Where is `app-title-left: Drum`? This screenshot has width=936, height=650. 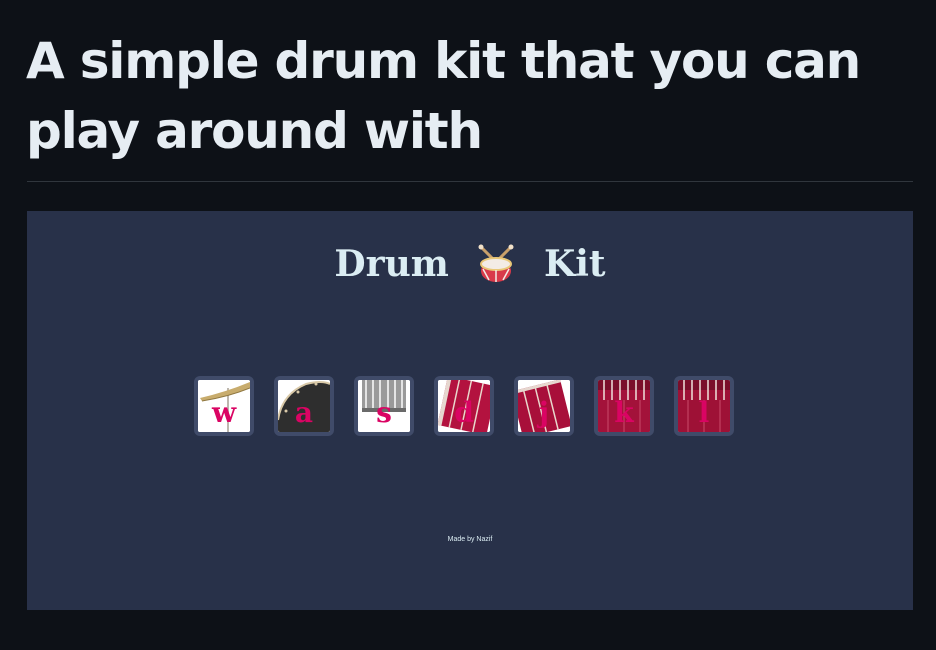 app-title-left: Drum is located at coordinates (391, 264).